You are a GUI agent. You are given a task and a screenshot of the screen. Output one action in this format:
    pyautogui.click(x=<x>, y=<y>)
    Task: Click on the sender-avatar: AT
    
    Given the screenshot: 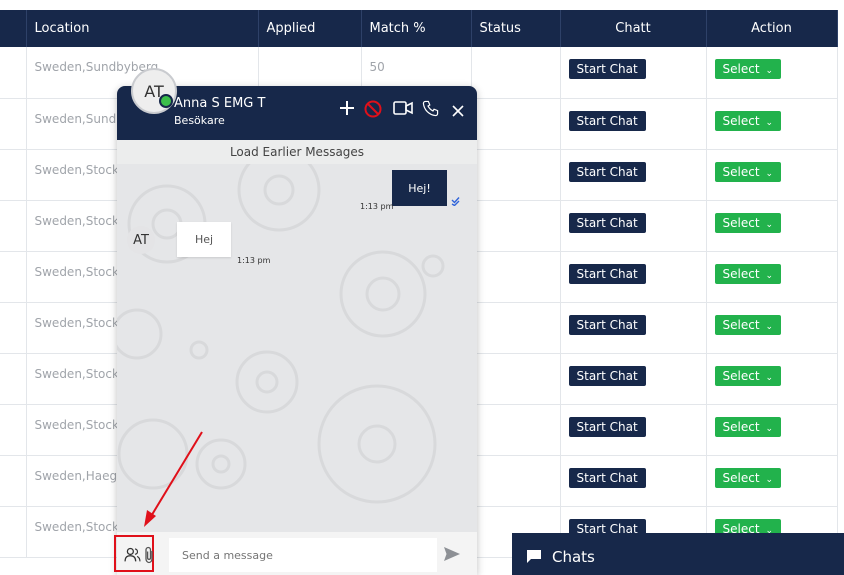 What is the action you would take?
    pyautogui.click(x=141, y=240)
    